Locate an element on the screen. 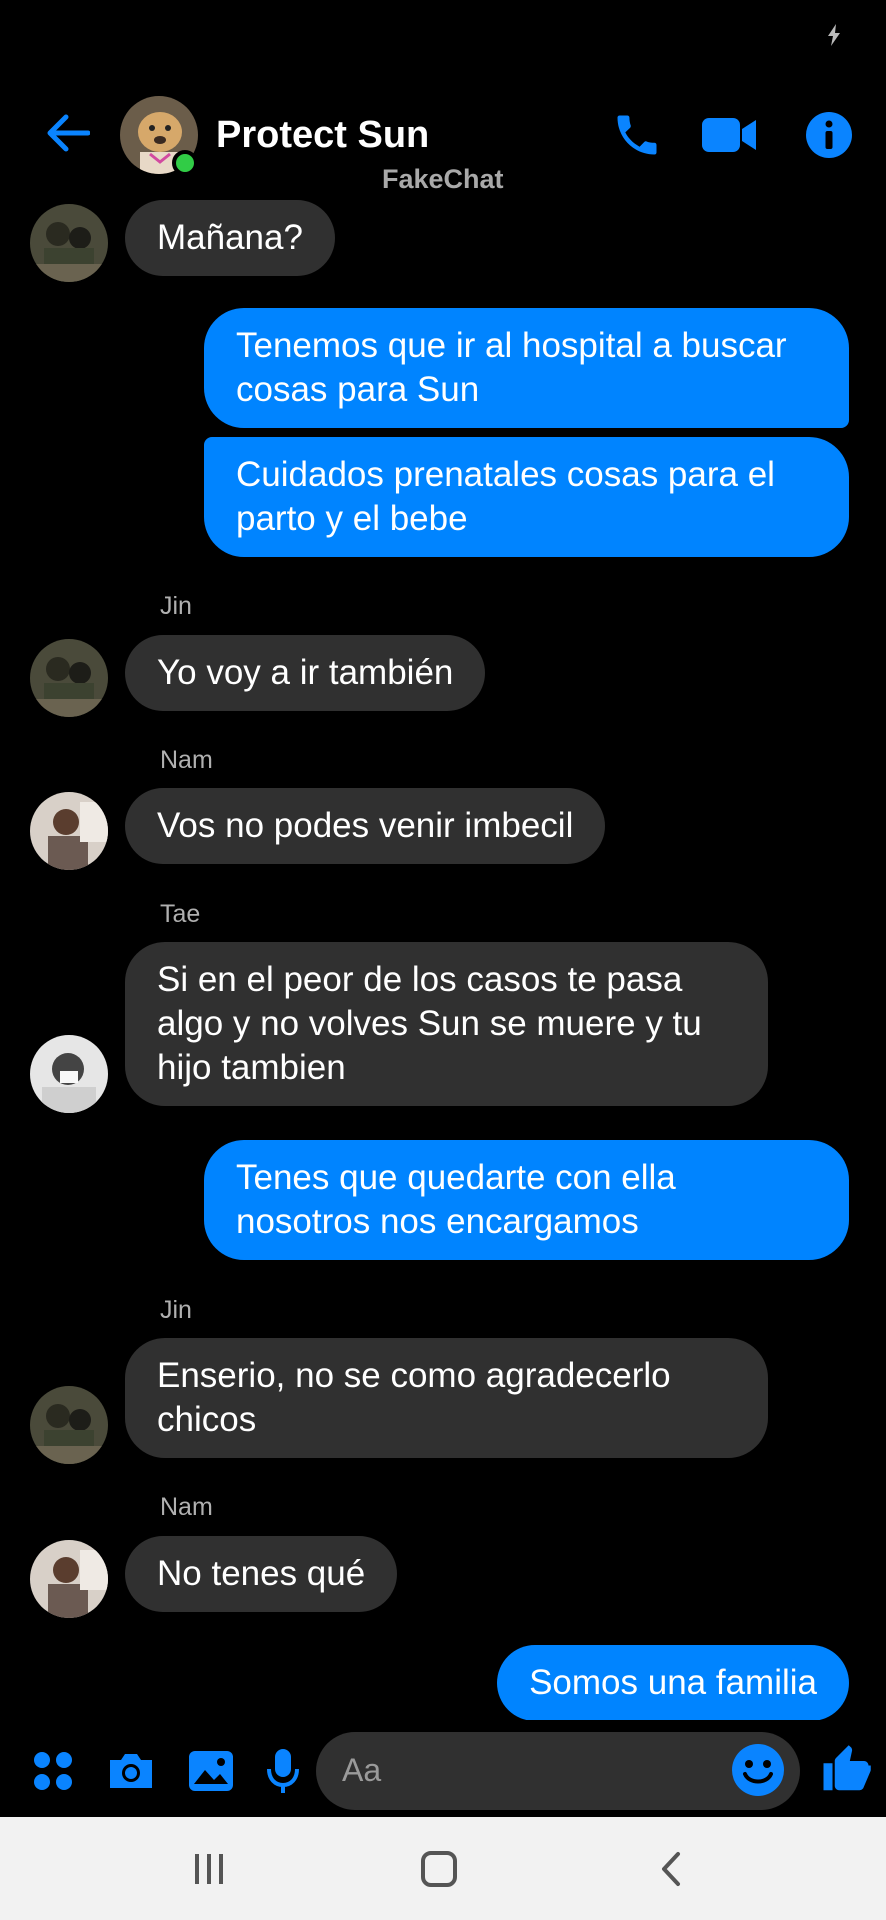  message-bubble: Mañana? is located at coordinates (230, 238).